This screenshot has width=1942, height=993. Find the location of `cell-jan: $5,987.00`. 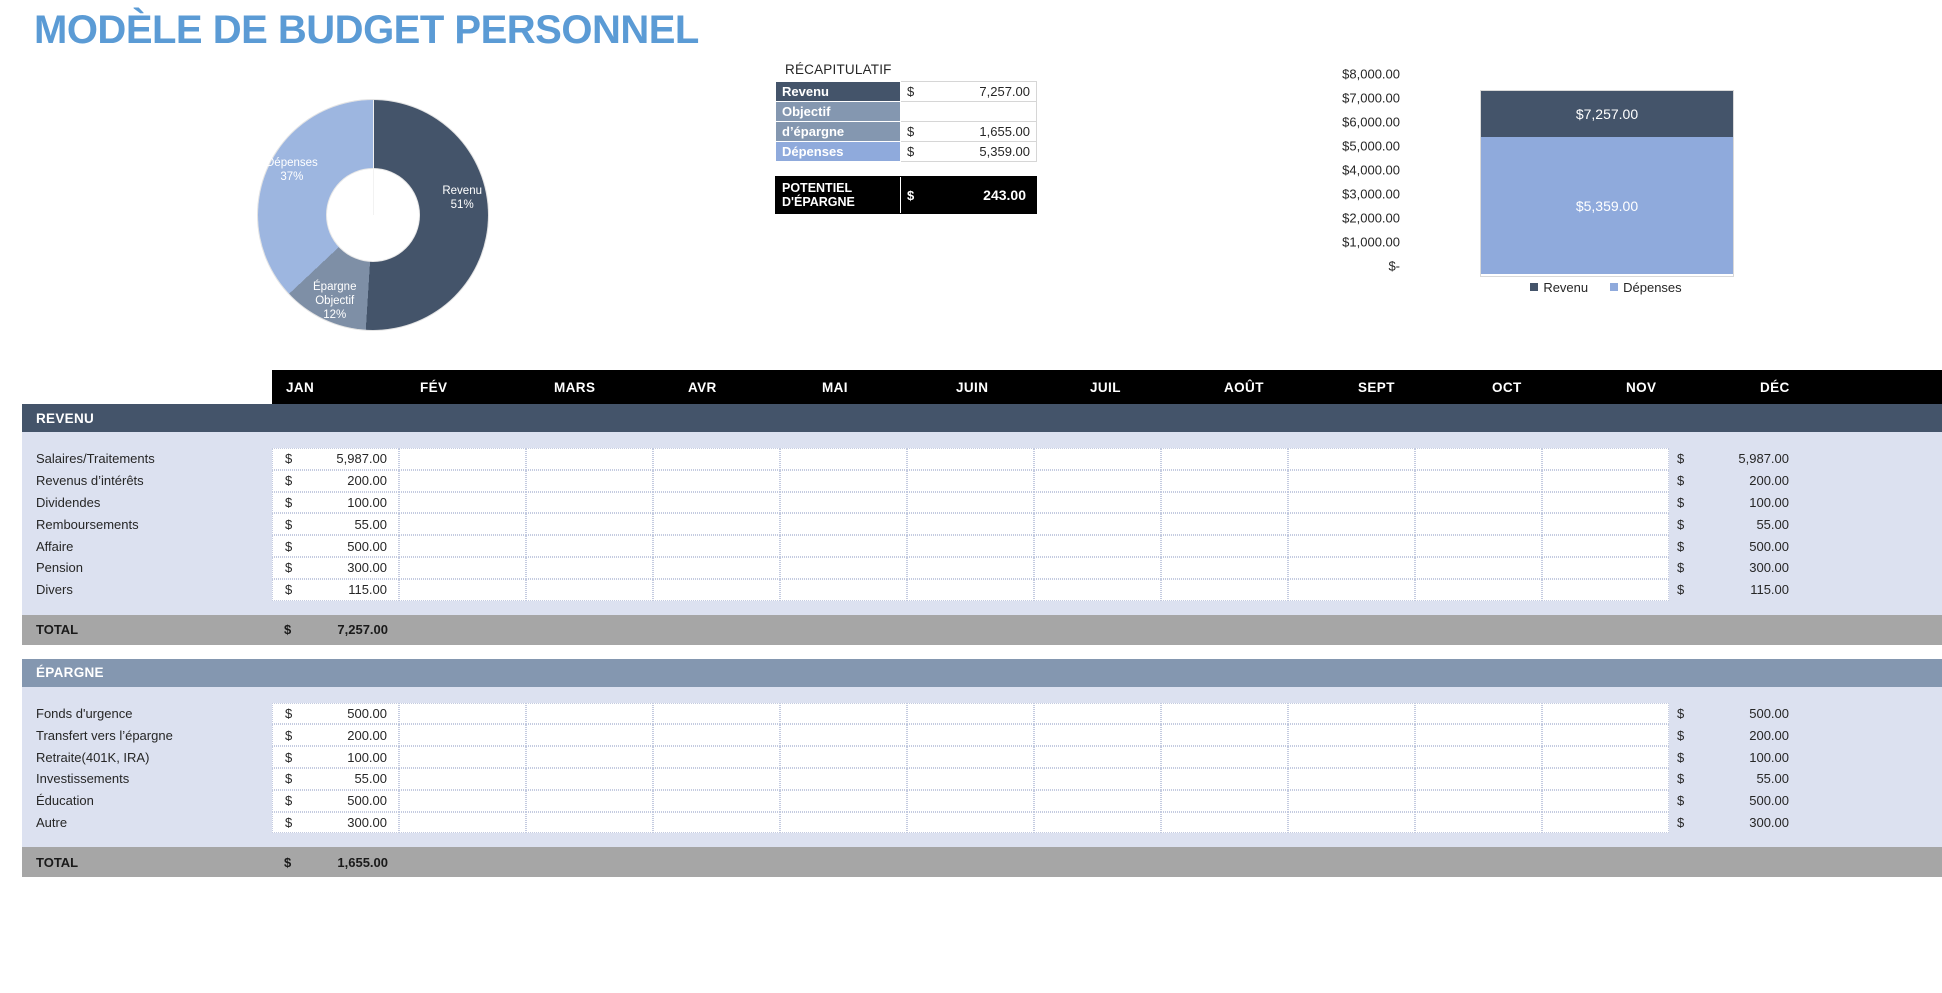

cell-jan: $5,987.00 is located at coordinates (335, 459).